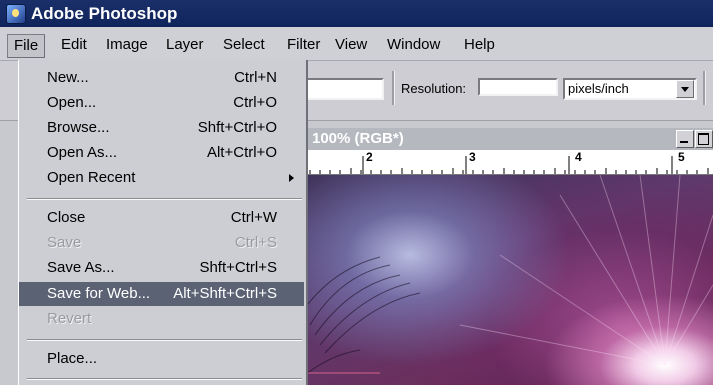  Describe the element at coordinates (578, 157) in the screenshot. I see `ruler-number: 4` at that location.